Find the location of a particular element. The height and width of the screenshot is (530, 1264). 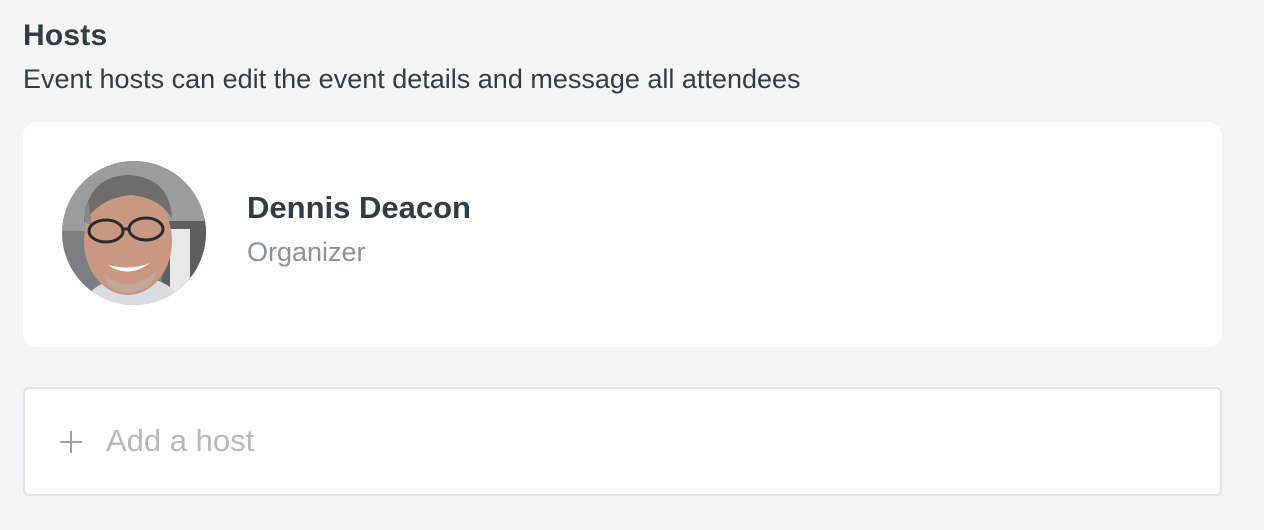

plus-icon is located at coordinates (71, 442).